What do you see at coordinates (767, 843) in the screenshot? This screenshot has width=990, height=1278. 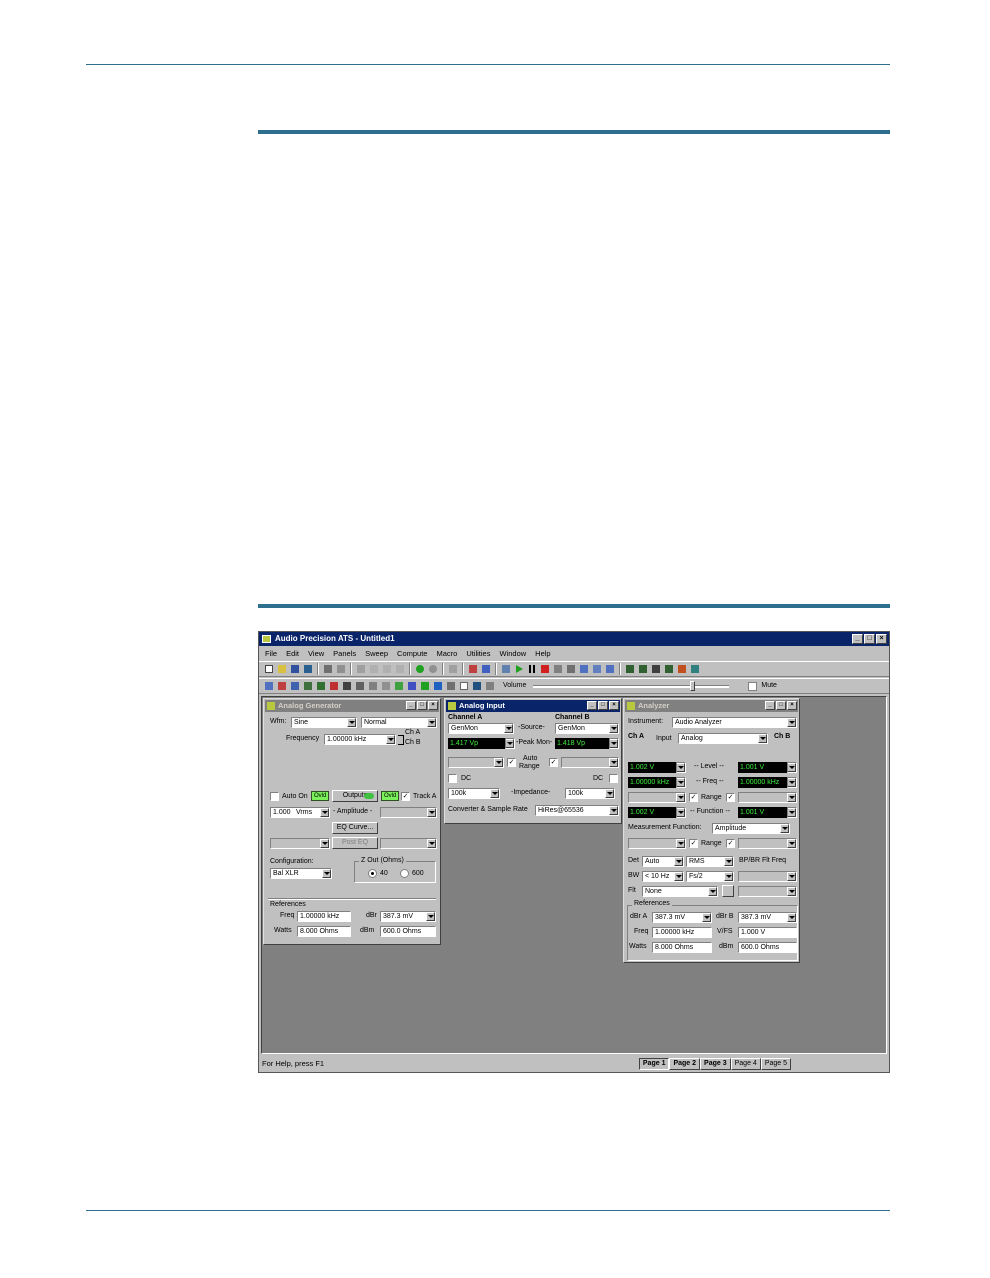 I see `function-range-b-select` at bounding box center [767, 843].